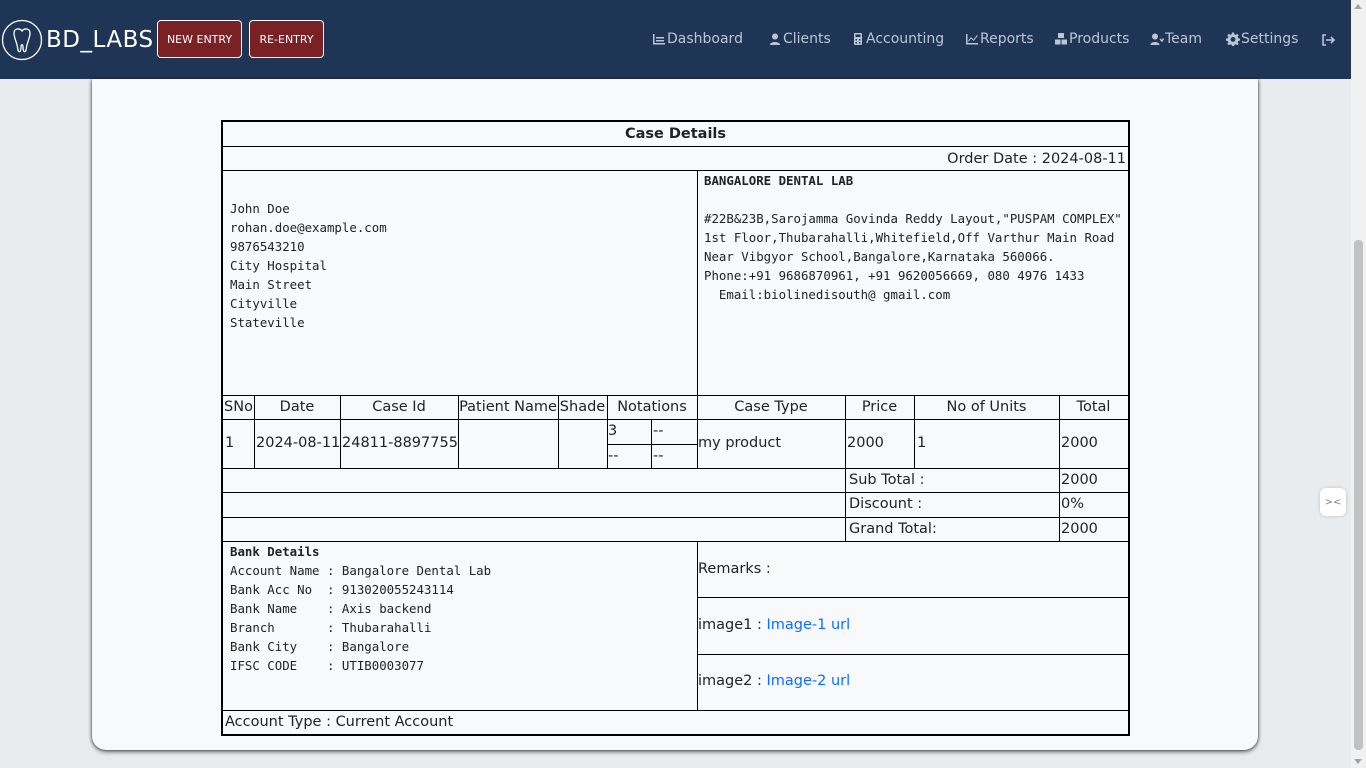 This screenshot has height=768, width=1366. What do you see at coordinates (1036, 159) in the screenshot?
I see `order-date: Order Date : 2024-08-11` at bounding box center [1036, 159].